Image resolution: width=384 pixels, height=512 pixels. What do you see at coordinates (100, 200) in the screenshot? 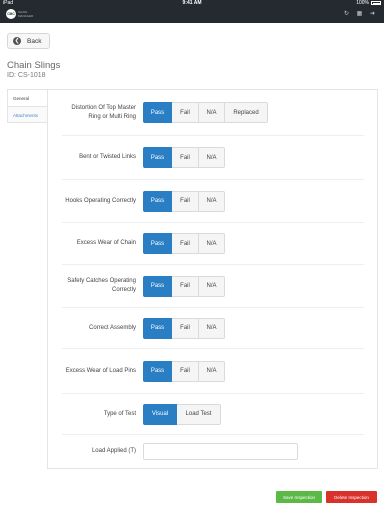
I see `row-label: Hooks Operating Correctly` at bounding box center [100, 200].